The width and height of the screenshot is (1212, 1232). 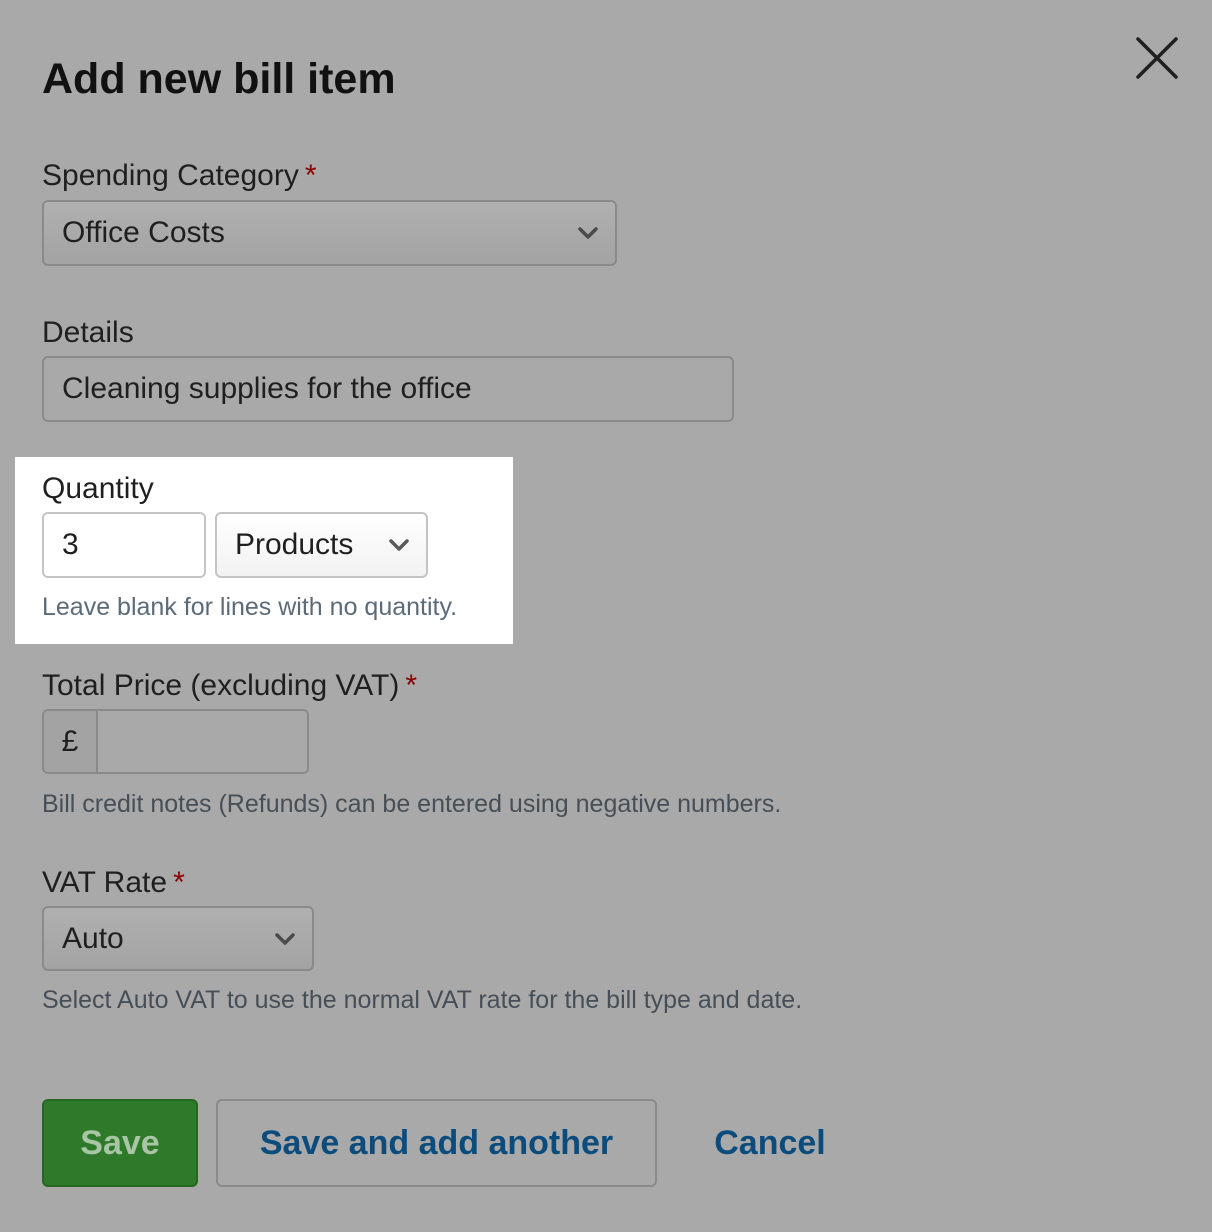 I want to click on details-input: Cleaning supplies for the office, so click(x=388, y=389).